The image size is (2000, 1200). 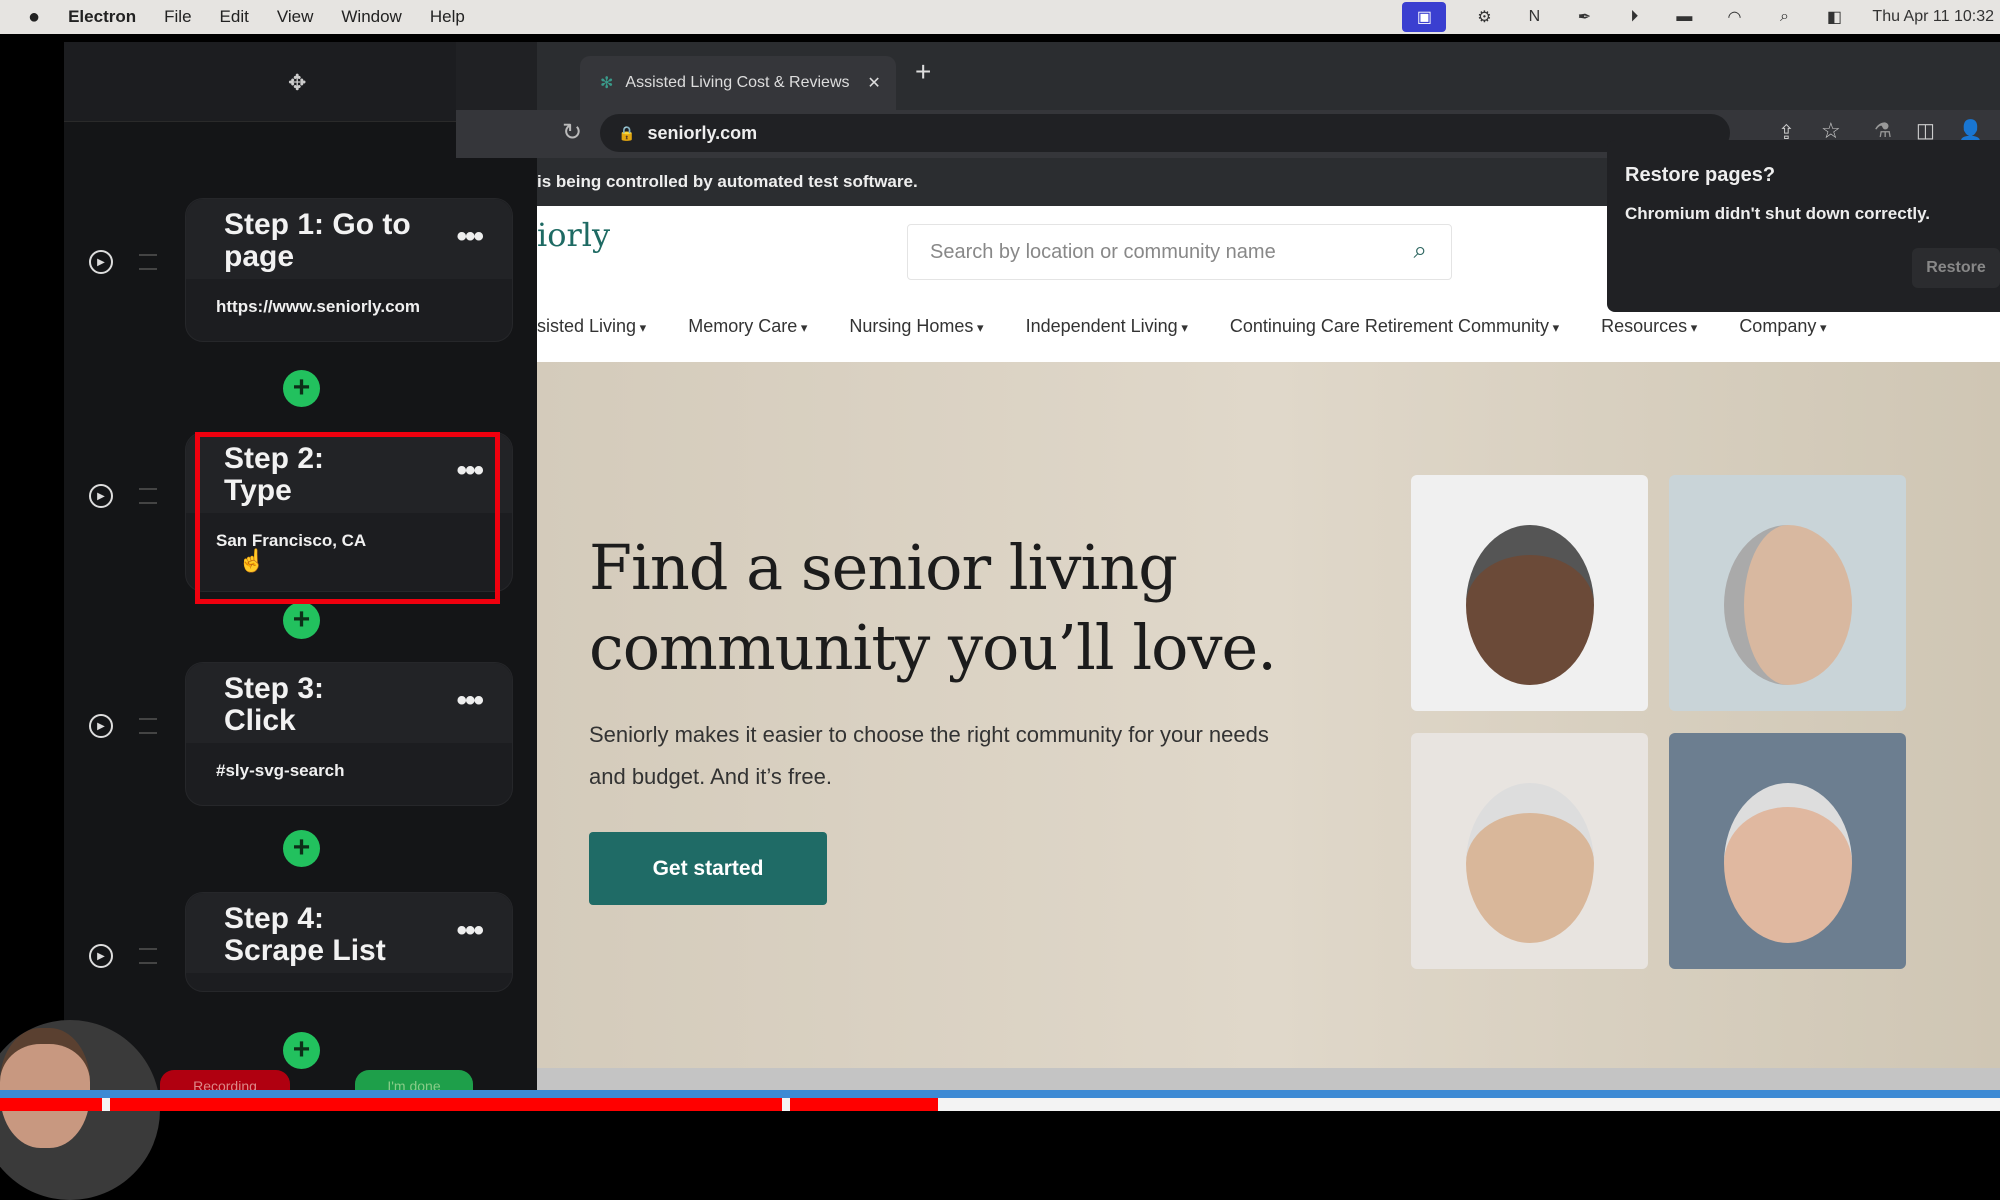 What do you see at coordinates (1700, 175) in the screenshot?
I see `popup-title: Restore pages?` at bounding box center [1700, 175].